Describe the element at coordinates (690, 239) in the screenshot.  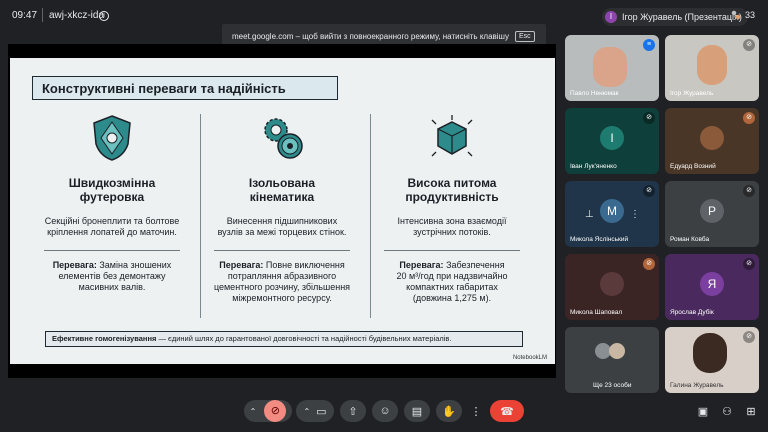
I see `participant-name: Роман Ковба` at that location.